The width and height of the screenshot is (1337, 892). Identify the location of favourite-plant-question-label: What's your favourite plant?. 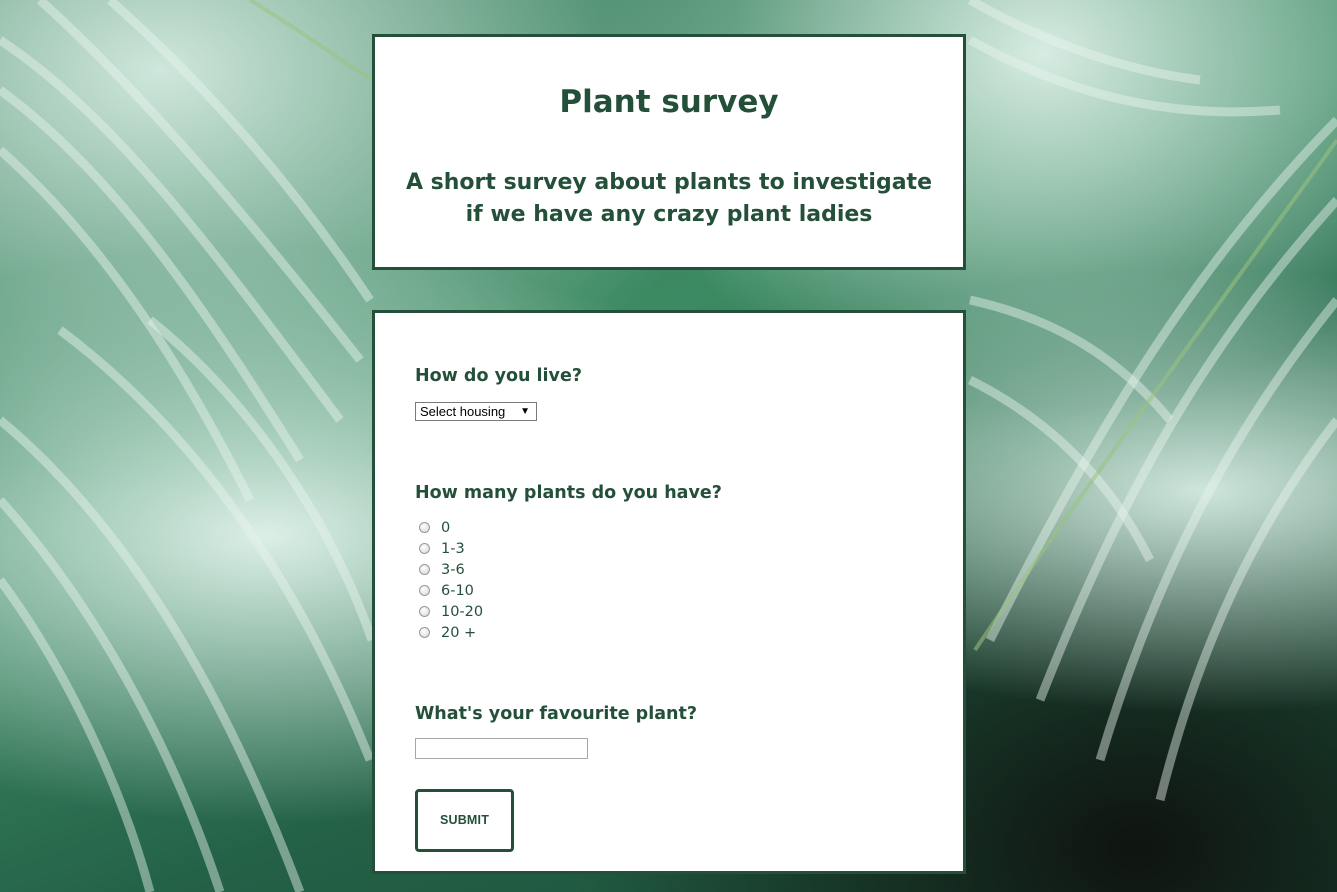
(556, 714).